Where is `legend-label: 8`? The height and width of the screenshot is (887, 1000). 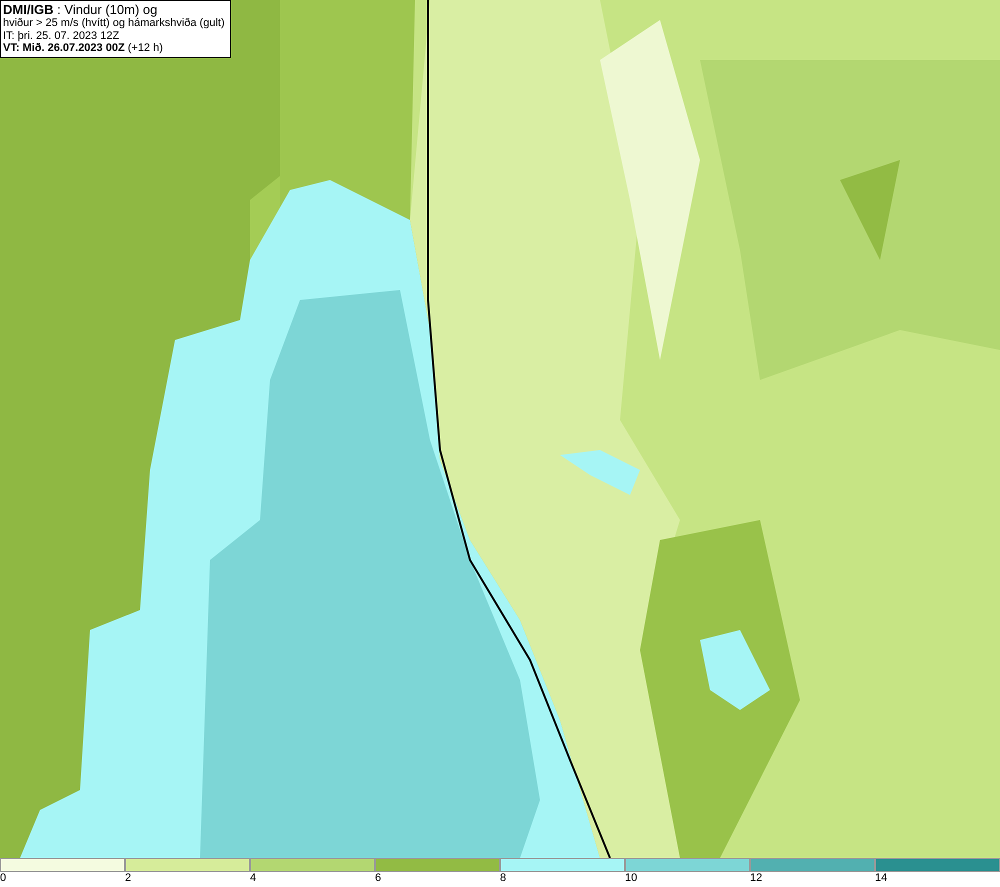 legend-label: 8 is located at coordinates (503, 878).